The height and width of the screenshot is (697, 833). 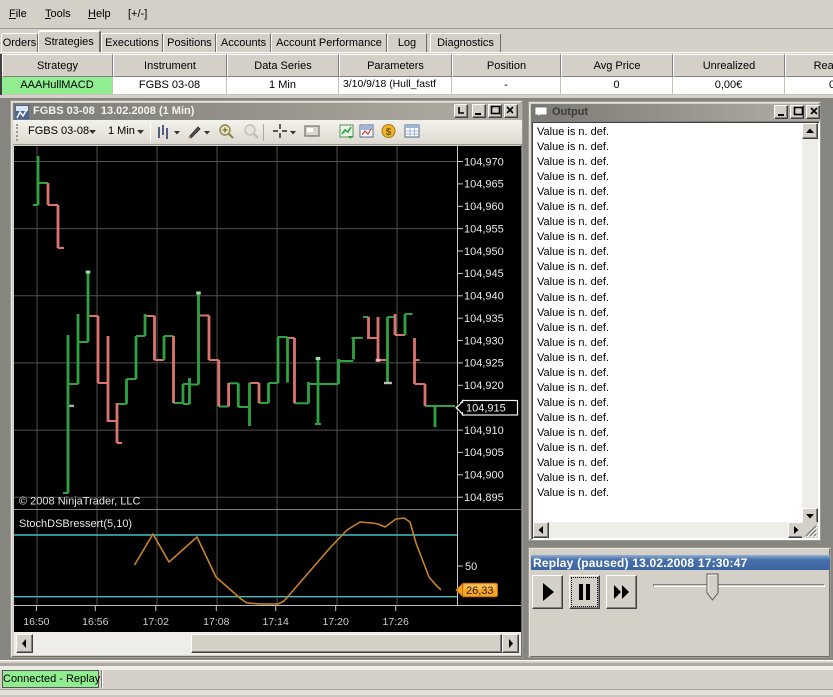 I want to click on svg-text: 104,955, so click(x=484, y=229).